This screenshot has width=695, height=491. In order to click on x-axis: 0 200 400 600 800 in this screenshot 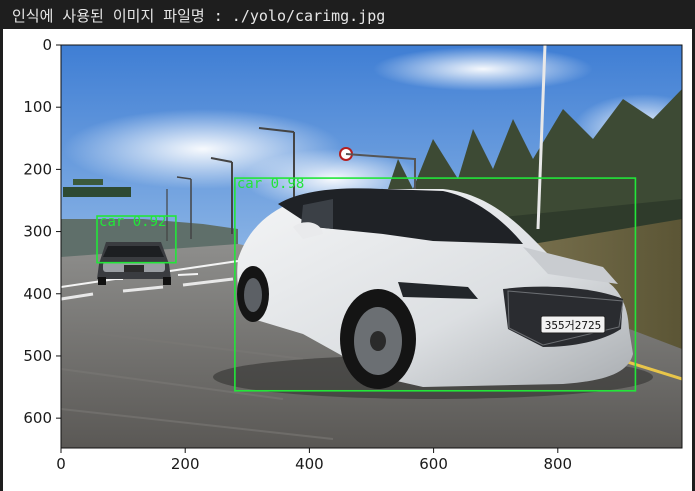, I will do `click(314, 460)`.